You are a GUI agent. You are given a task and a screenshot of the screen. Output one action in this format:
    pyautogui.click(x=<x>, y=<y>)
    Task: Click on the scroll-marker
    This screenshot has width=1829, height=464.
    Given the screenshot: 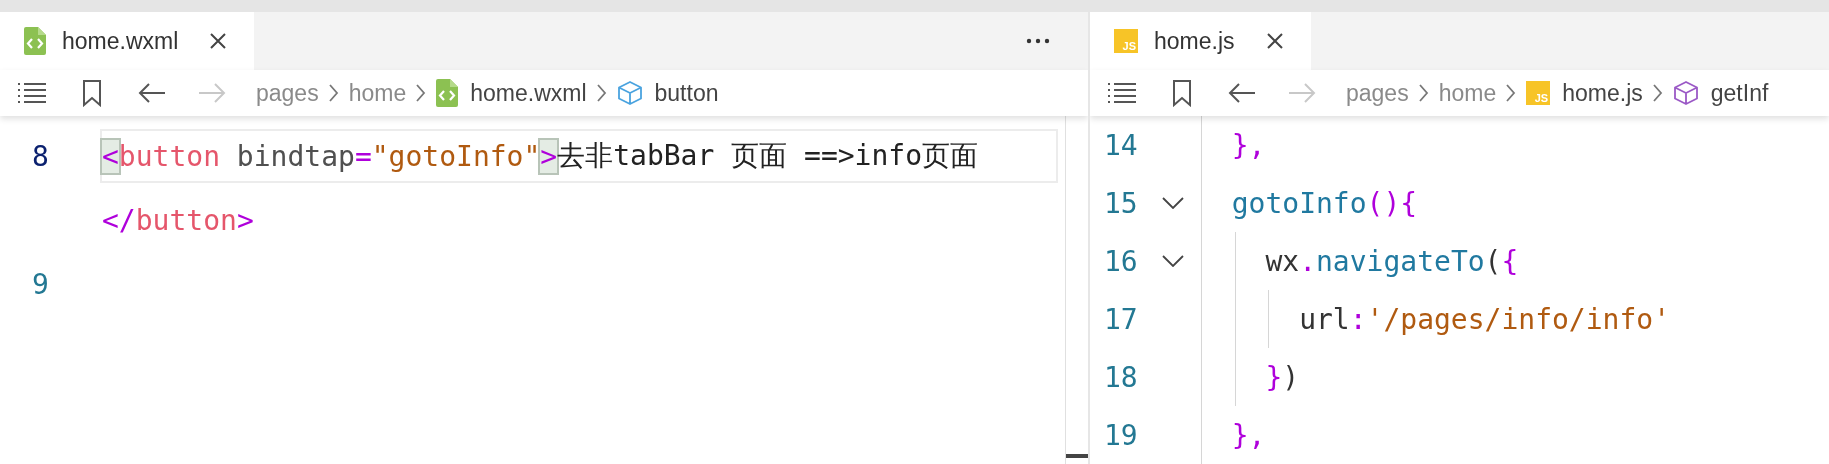 What is the action you would take?
    pyautogui.click(x=1077, y=456)
    